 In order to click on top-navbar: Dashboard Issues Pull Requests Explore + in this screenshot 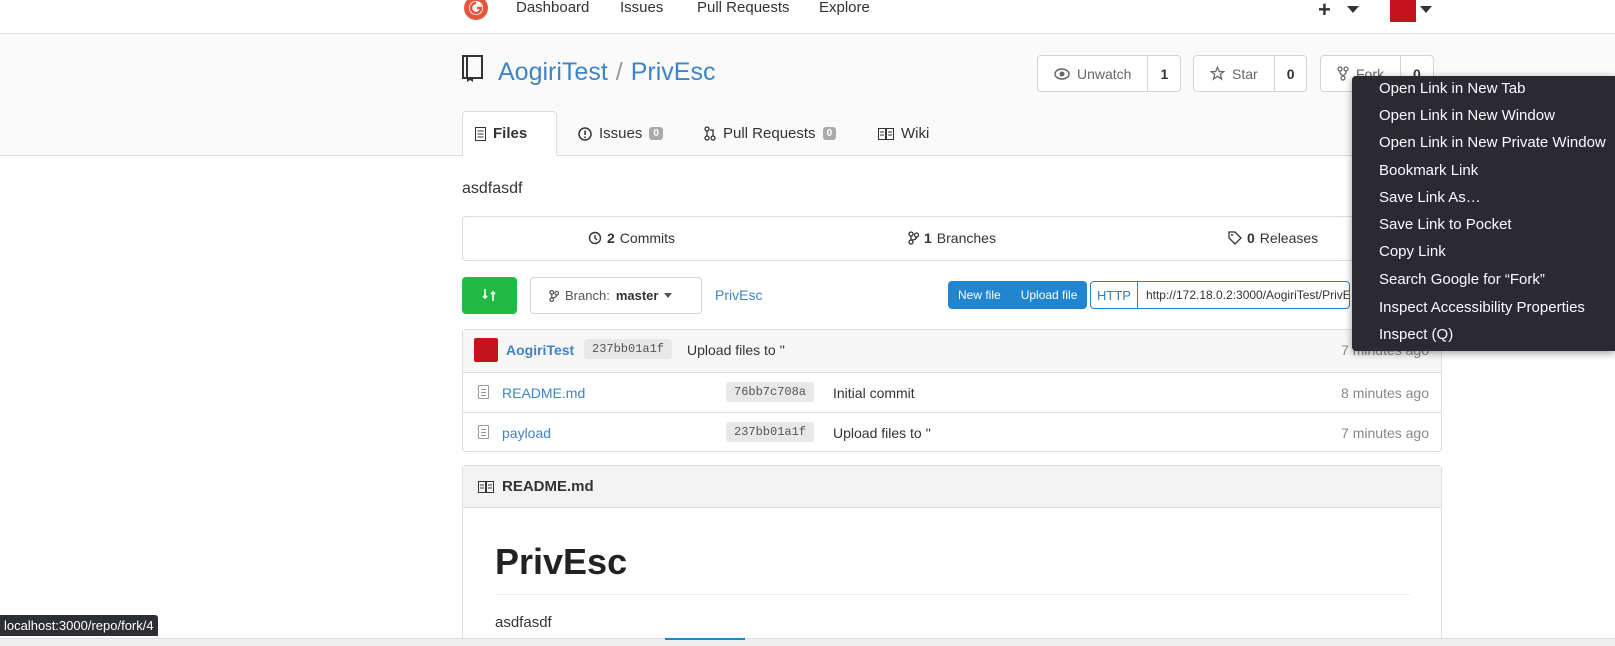, I will do `click(807, 17)`.